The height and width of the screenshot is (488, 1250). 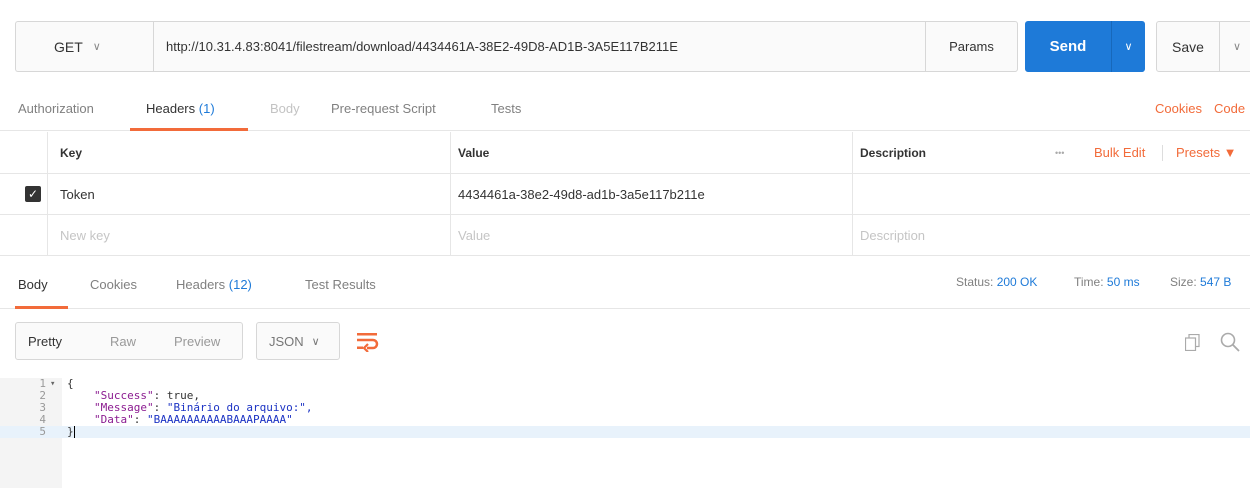 What do you see at coordinates (123, 341) in the screenshot?
I see `raw-button: Raw` at bounding box center [123, 341].